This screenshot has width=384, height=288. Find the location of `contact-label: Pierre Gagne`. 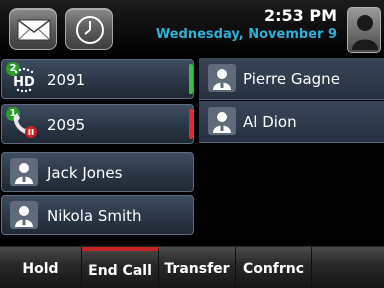

contact-label: Pierre Gagne is located at coordinates (291, 79).